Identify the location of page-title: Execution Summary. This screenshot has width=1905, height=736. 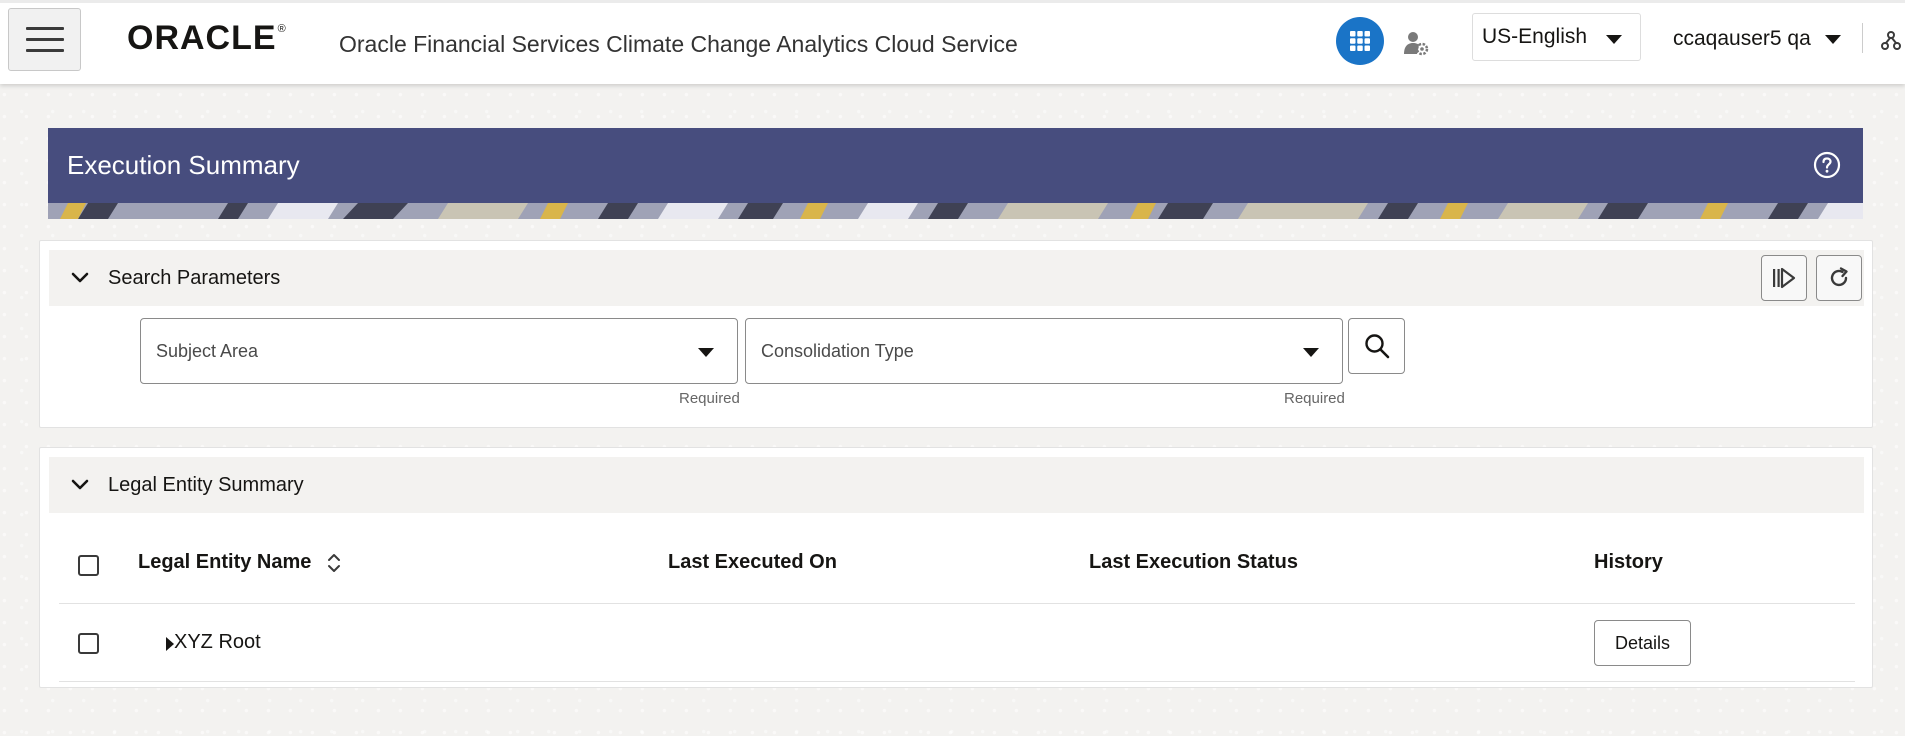
(183, 165).